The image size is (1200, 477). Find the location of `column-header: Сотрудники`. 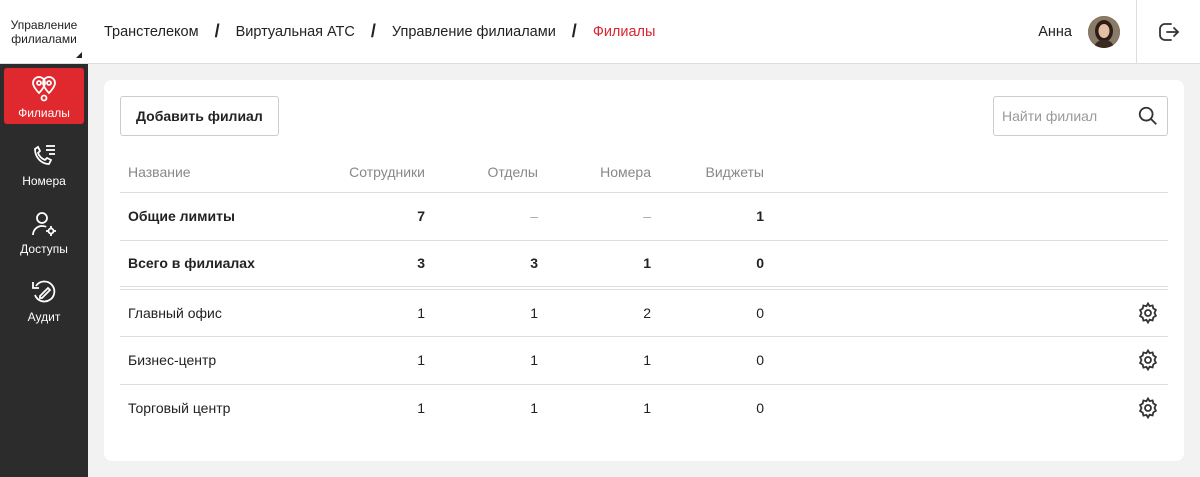

column-header: Сотрудники is located at coordinates (385, 172).